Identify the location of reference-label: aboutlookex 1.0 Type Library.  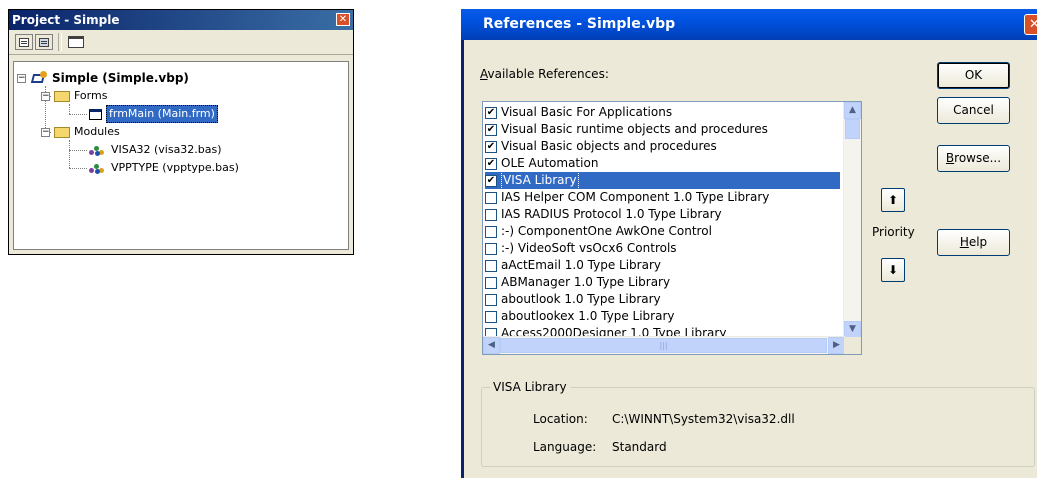
(588, 316).